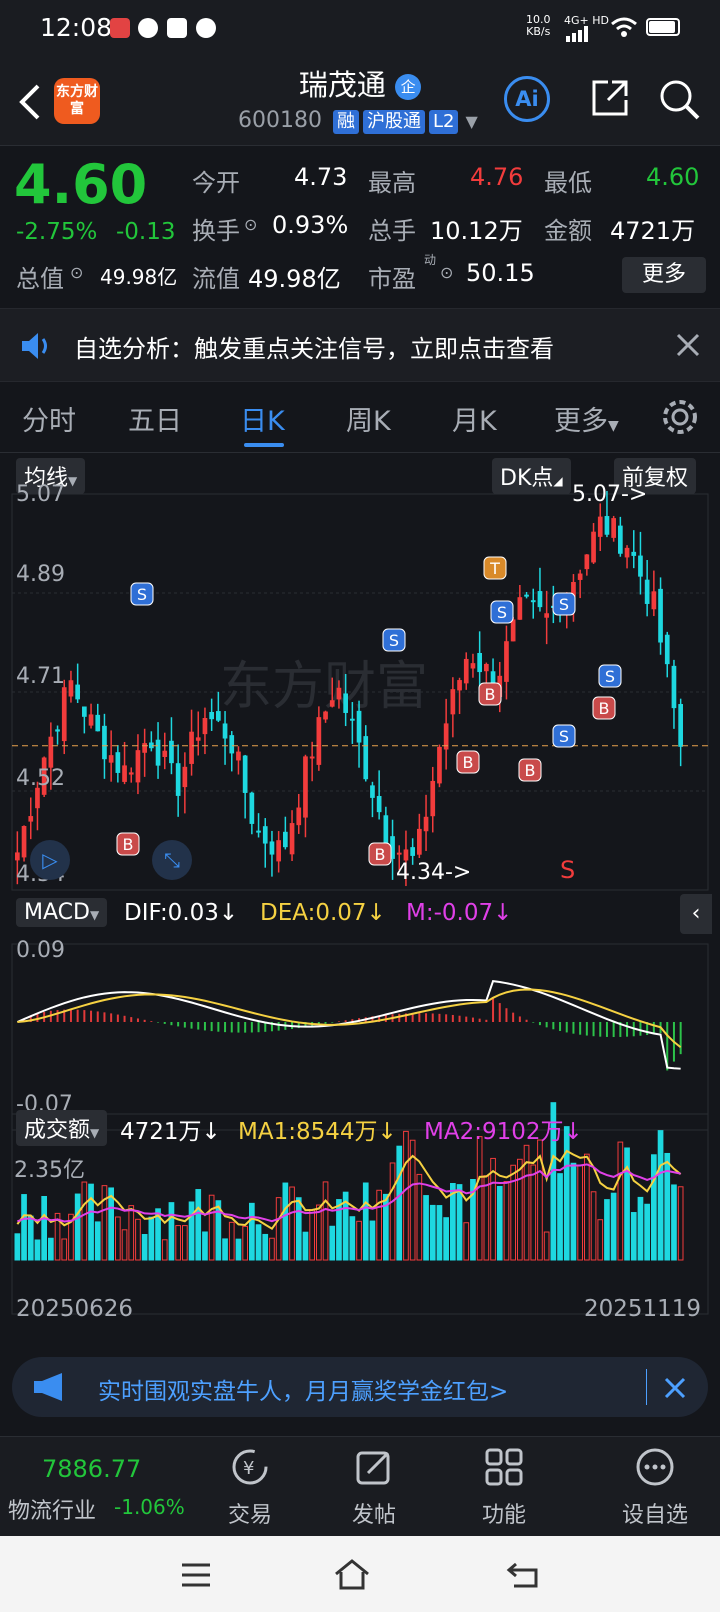  I want to click on back-nav-icon, so click(523, 1575).